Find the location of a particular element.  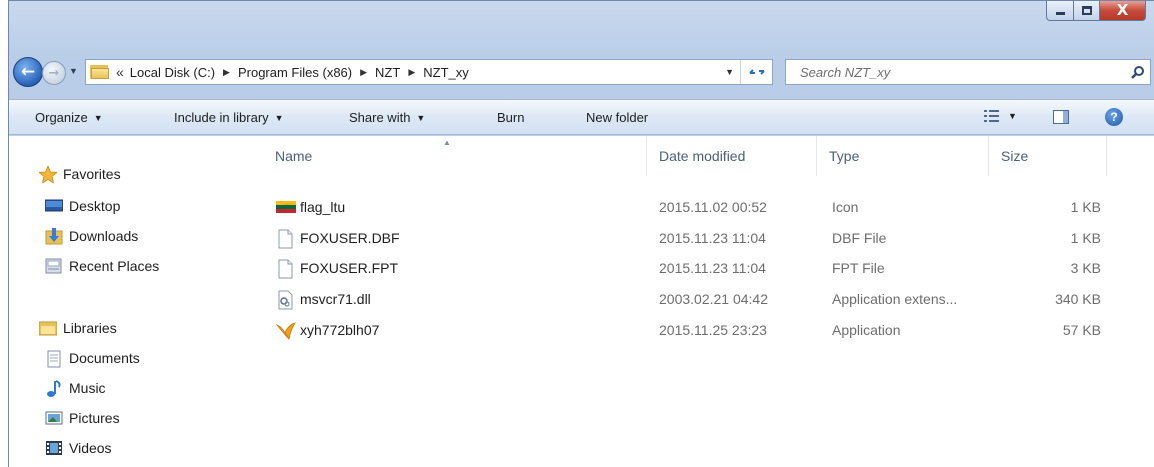

documents-icon is located at coordinates (54, 359).